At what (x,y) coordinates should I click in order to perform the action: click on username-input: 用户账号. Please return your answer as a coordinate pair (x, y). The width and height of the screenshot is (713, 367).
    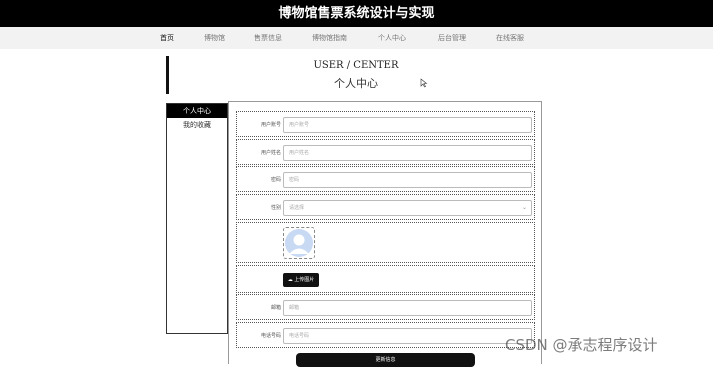
    Looking at the image, I should click on (407, 125).